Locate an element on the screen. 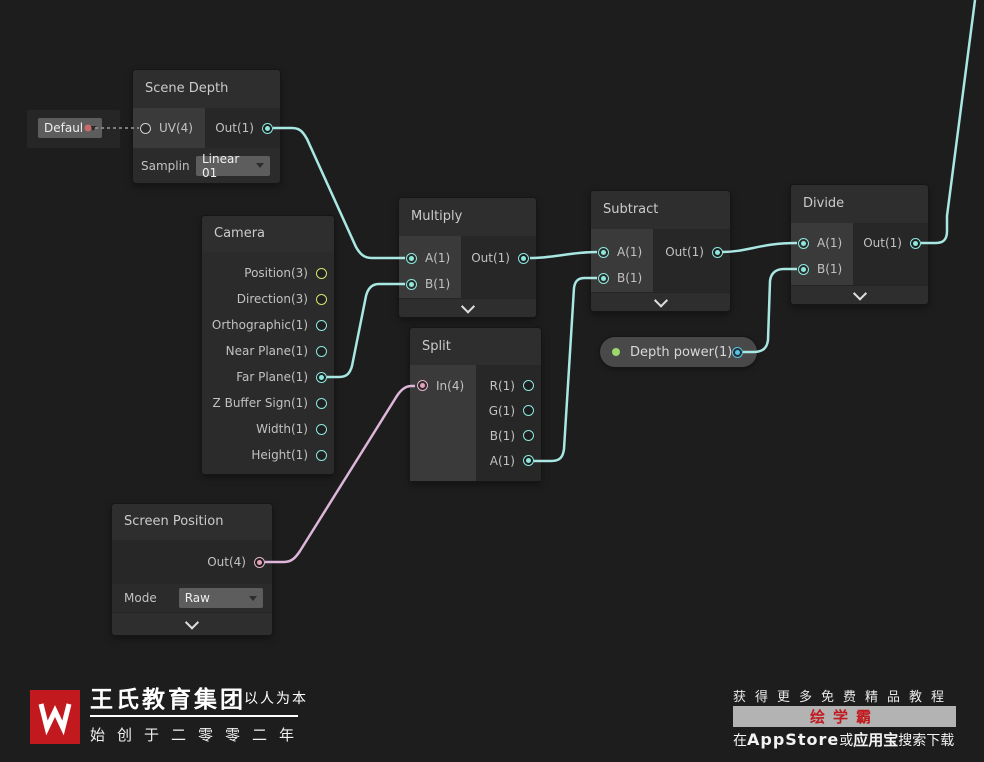 The height and width of the screenshot is (762, 984). wire-farplane-to-multiply-b is located at coordinates (366, 330).